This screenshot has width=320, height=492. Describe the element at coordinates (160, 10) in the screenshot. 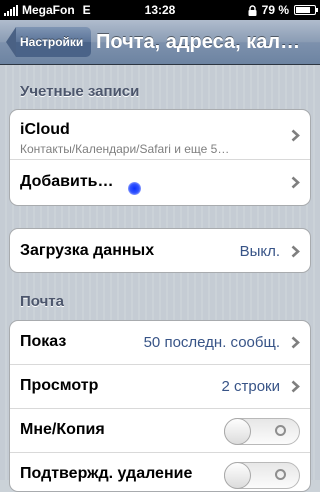

I see `status-bar: MegaFon E 13:28 79 %` at that location.